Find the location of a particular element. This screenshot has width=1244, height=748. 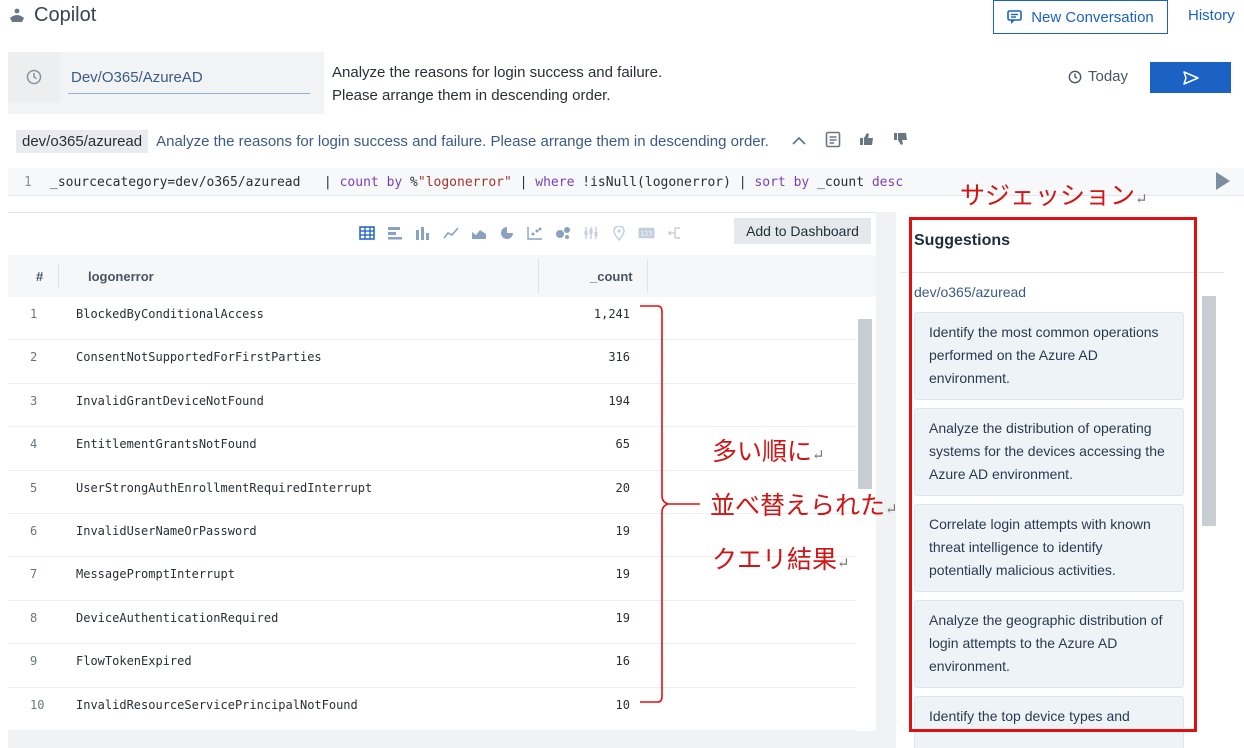

table-row: 2 ConsentNotSupportedForFirstParties 316 is located at coordinates (432, 362).